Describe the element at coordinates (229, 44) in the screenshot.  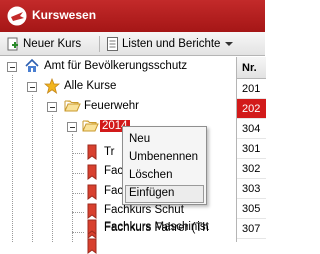
I see `chevron-down-icon` at that location.